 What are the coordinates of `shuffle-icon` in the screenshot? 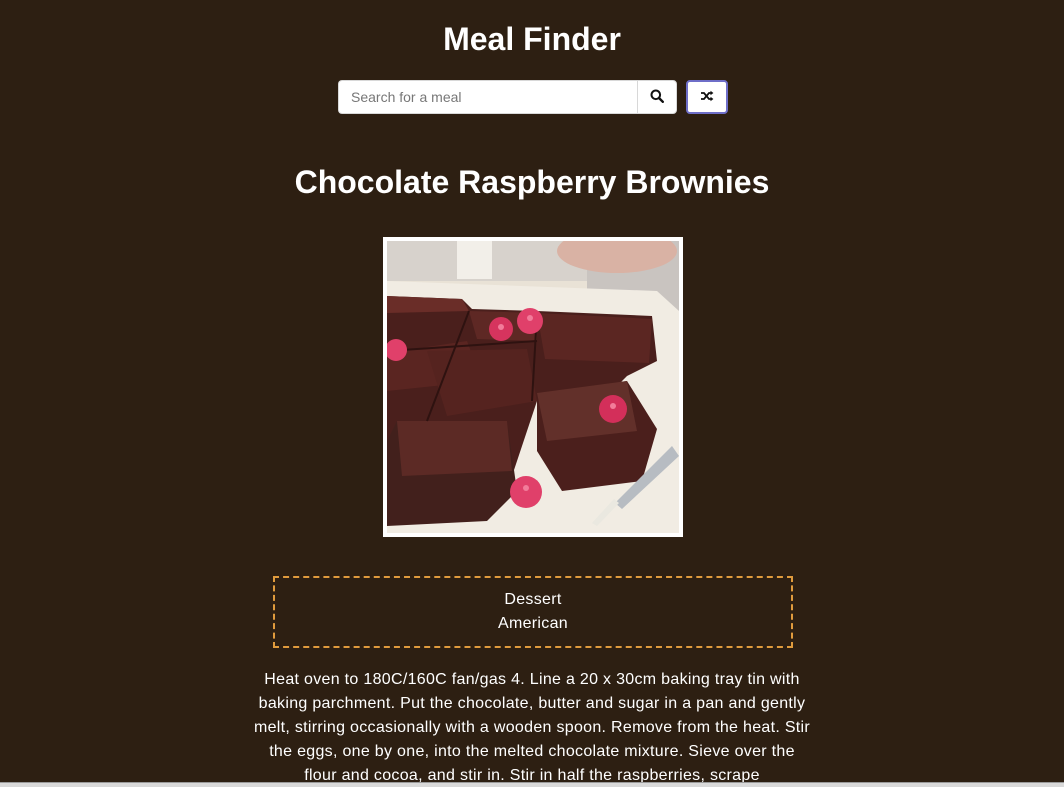 It's located at (707, 97).